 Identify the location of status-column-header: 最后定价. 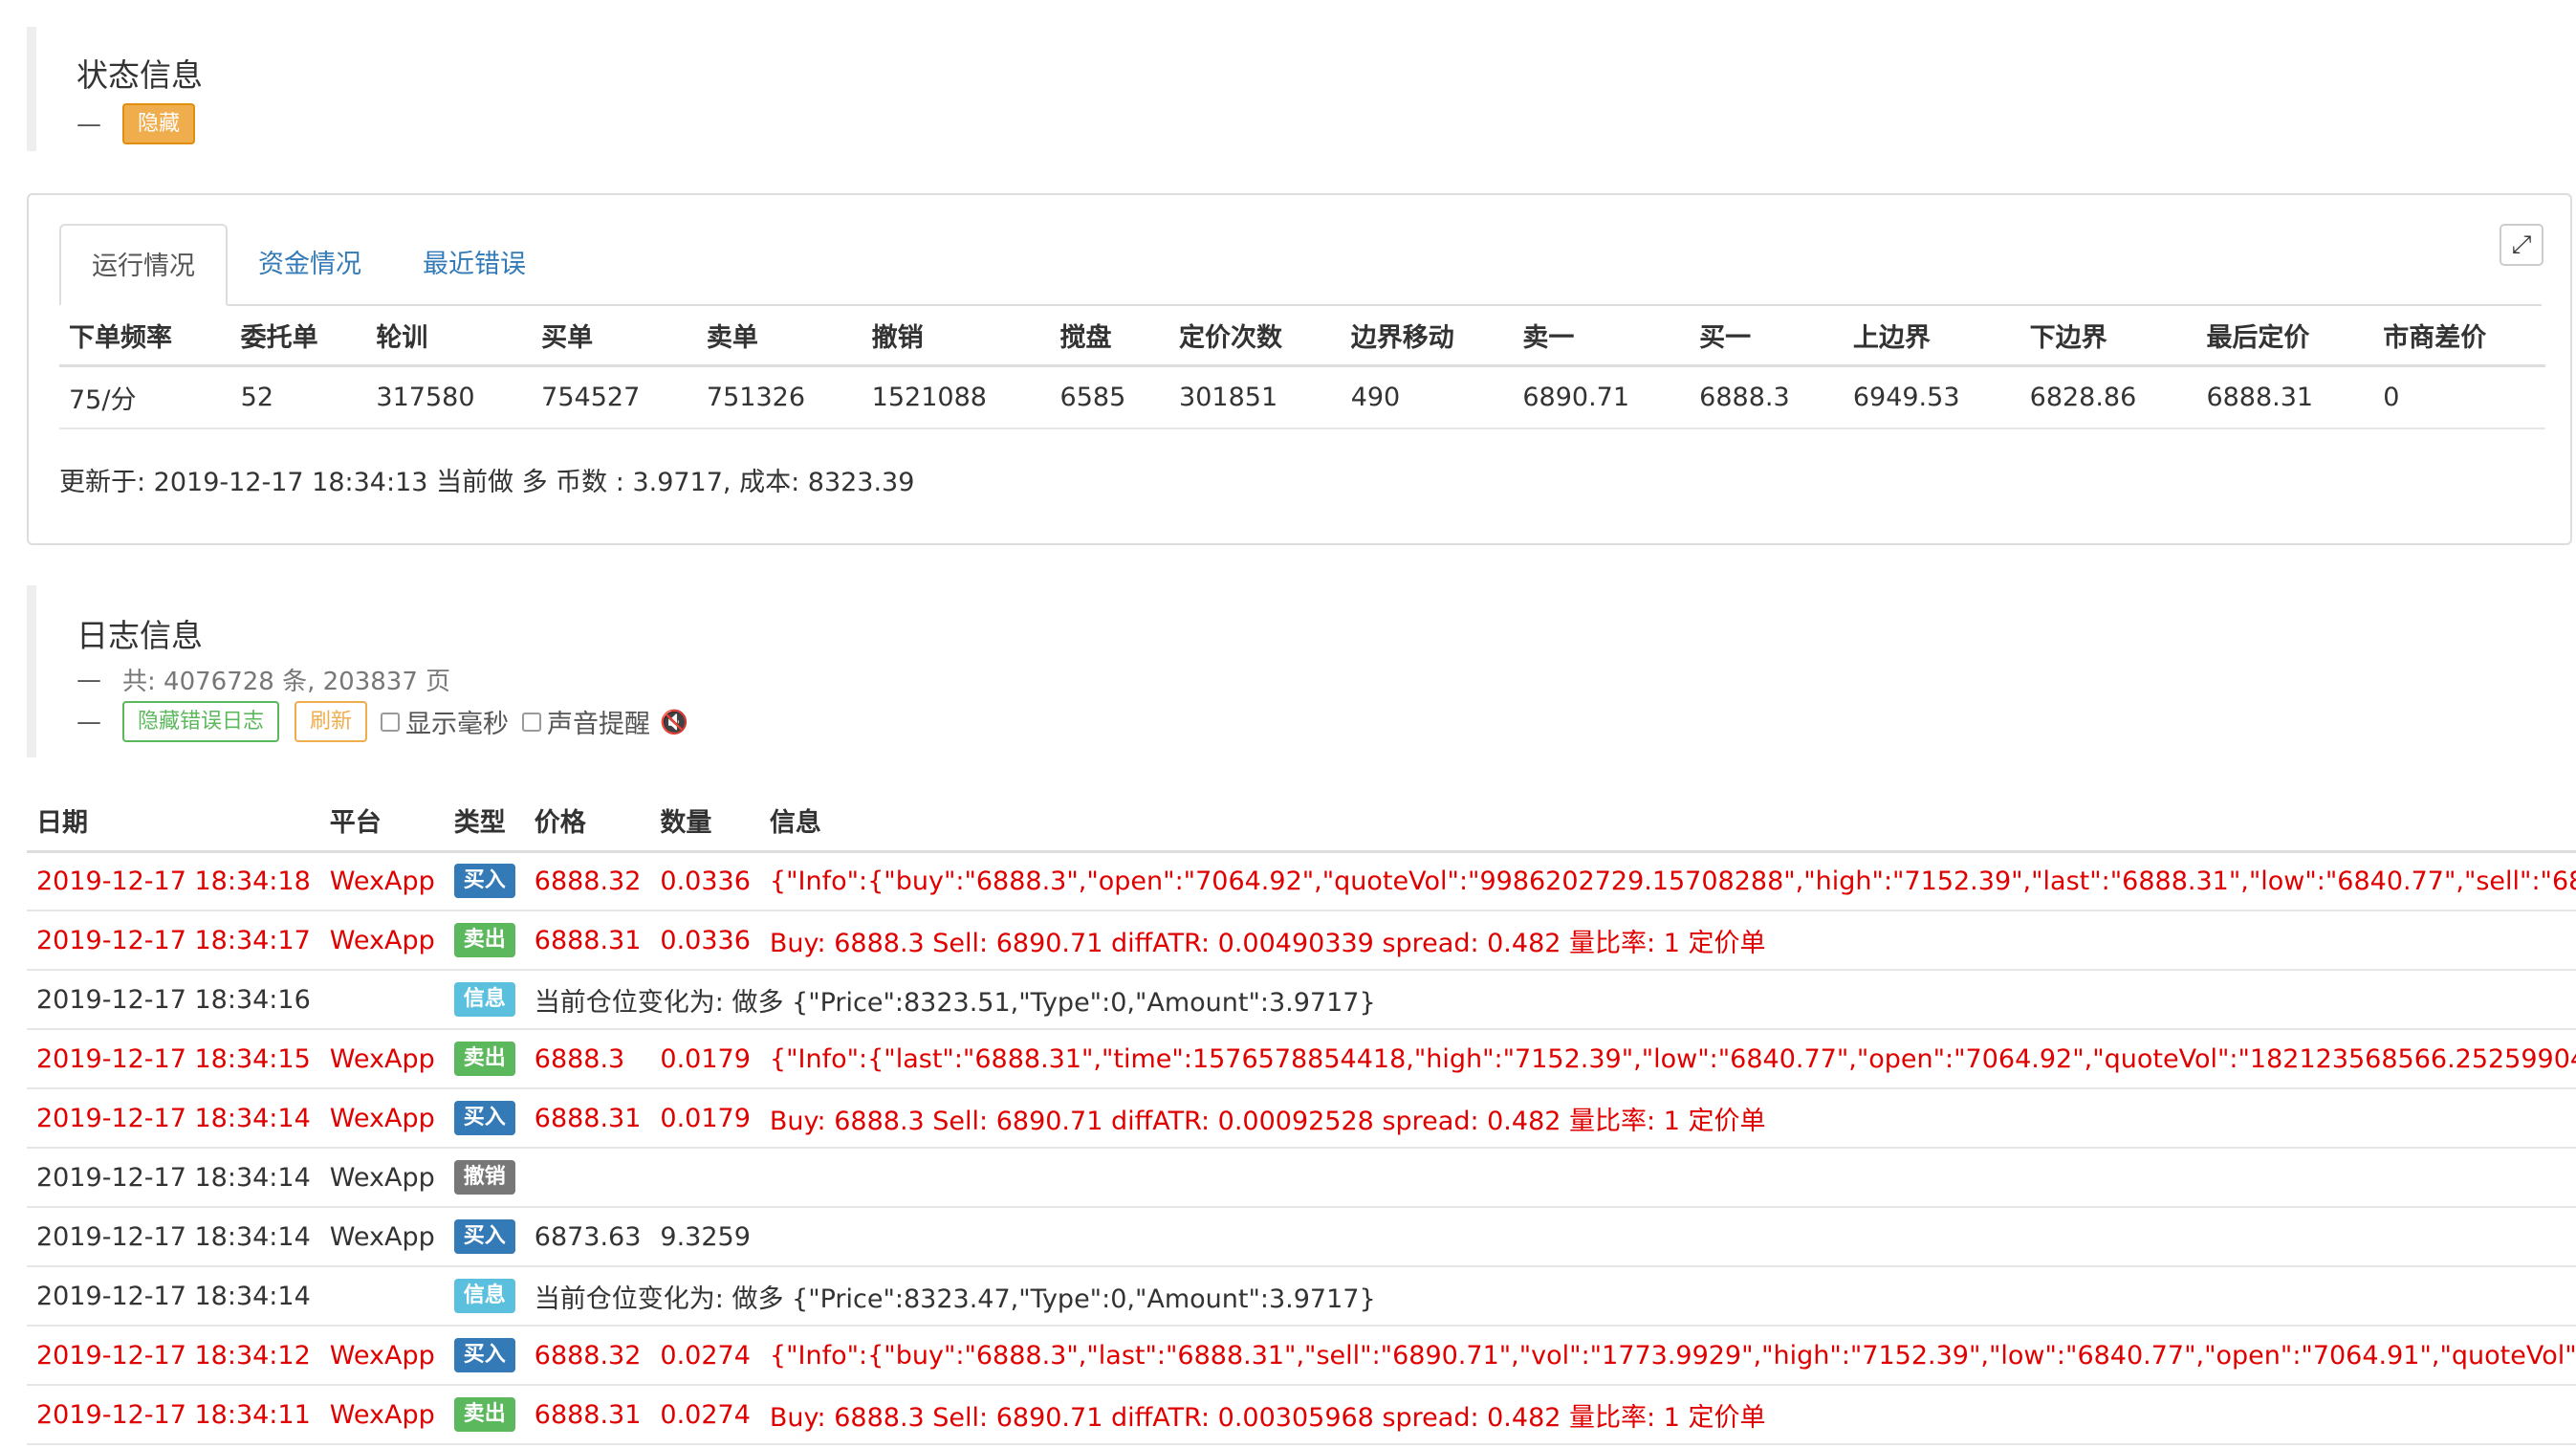
(2285, 336).